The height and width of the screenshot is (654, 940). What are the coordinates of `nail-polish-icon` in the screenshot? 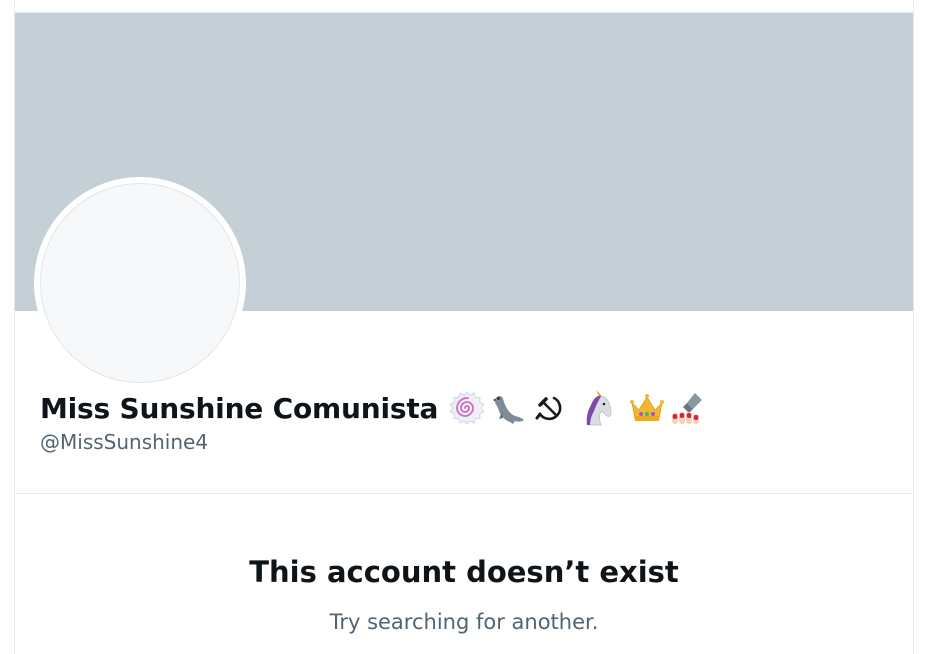 It's located at (688, 408).